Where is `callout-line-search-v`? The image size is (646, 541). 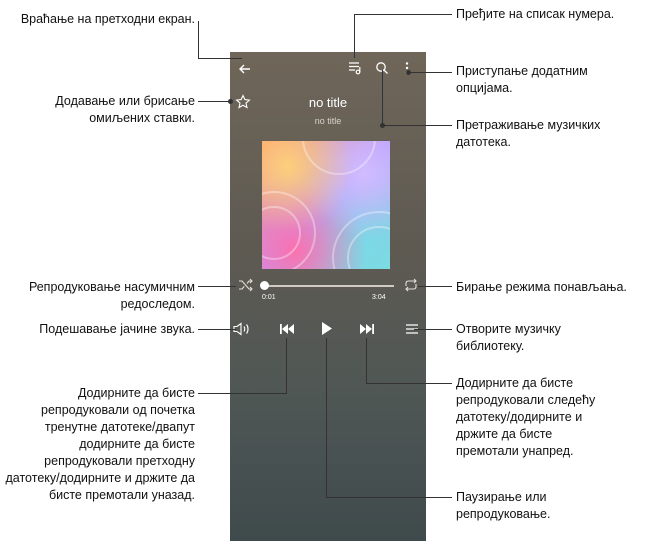 callout-line-search-v is located at coordinates (382, 98).